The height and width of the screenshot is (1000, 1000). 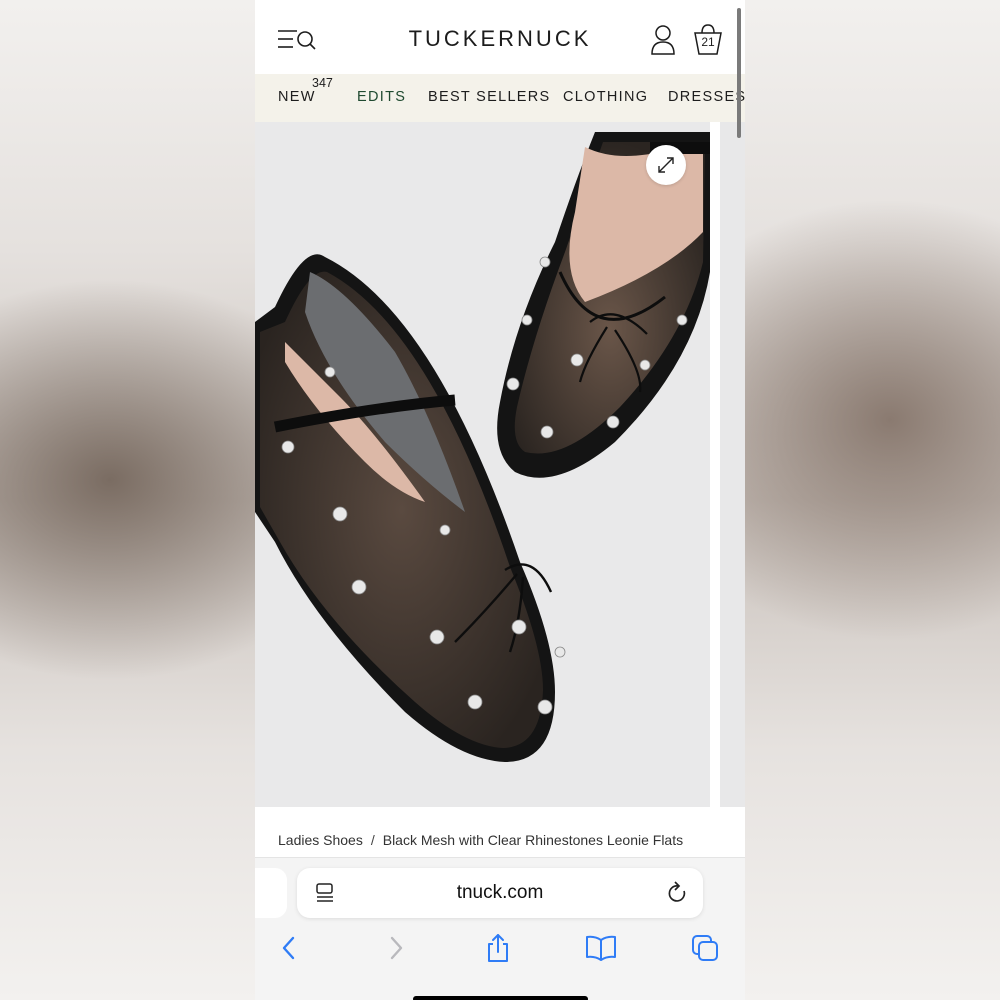 I want to click on shopping-bag-button: 21, so click(x=708, y=40).